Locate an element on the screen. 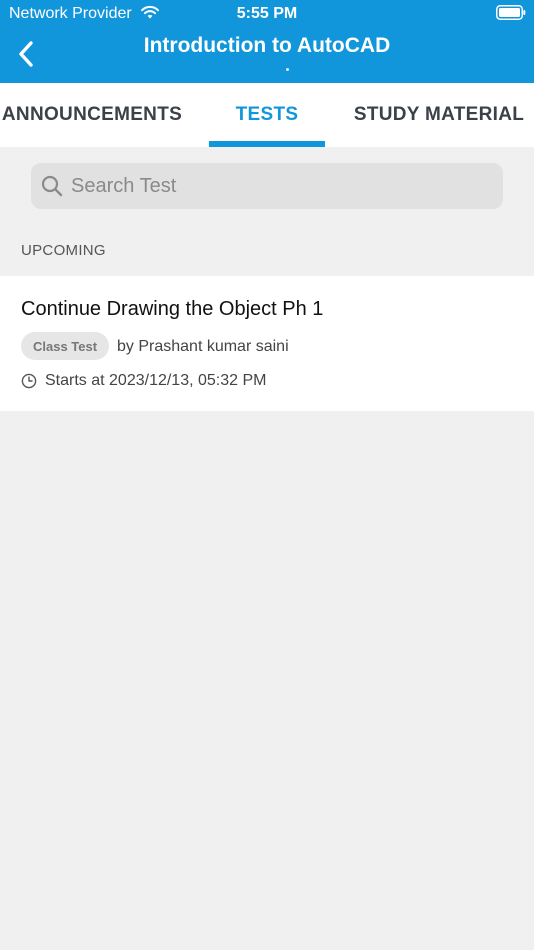 This screenshot has width=534, height=950. search-bar is located at coordinates (267, 186).